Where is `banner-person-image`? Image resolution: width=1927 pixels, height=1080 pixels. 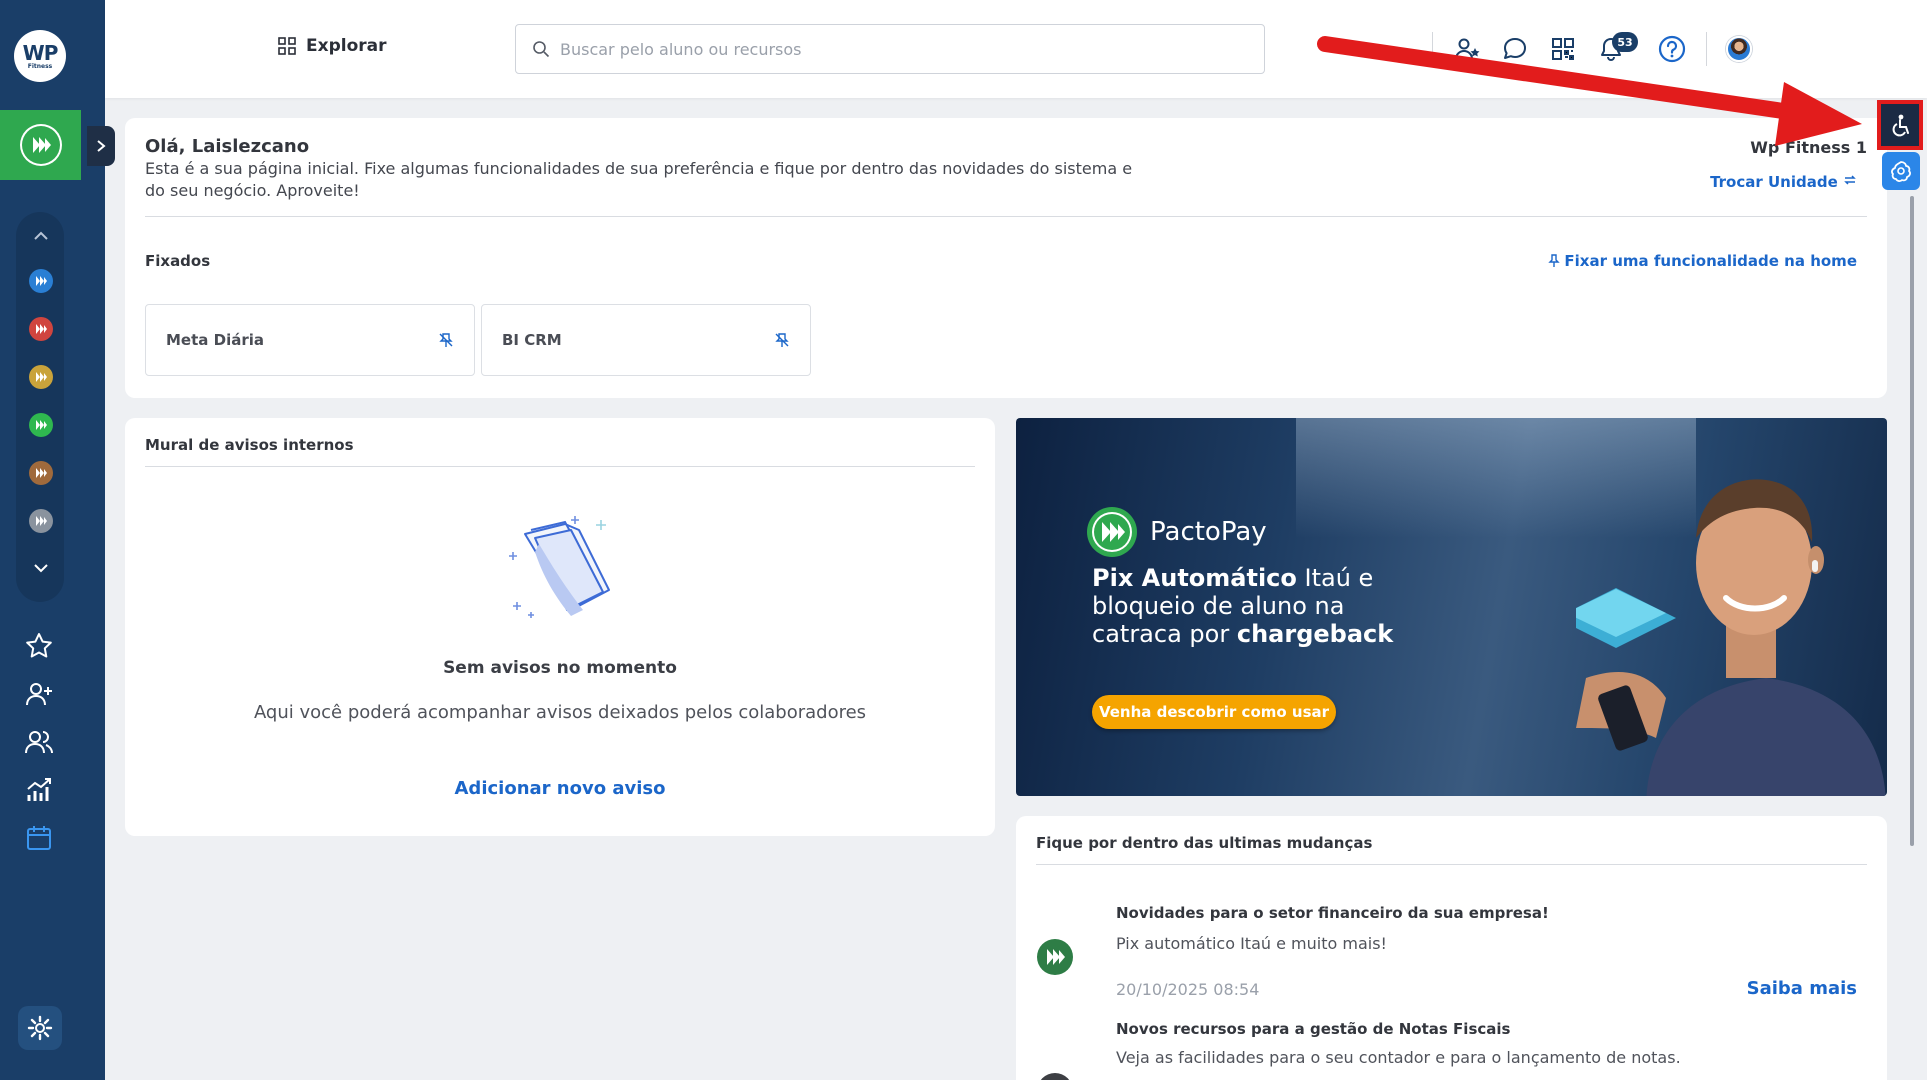
banner-person-image is located at coordinates (1731, 637).